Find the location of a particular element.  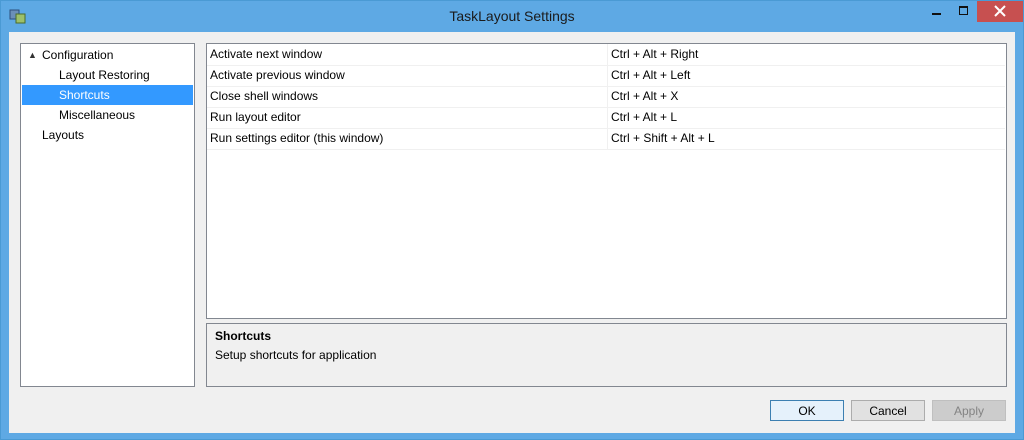

keys-cell: Ctrl + Alt + Left is located at coordinates (806, 75).